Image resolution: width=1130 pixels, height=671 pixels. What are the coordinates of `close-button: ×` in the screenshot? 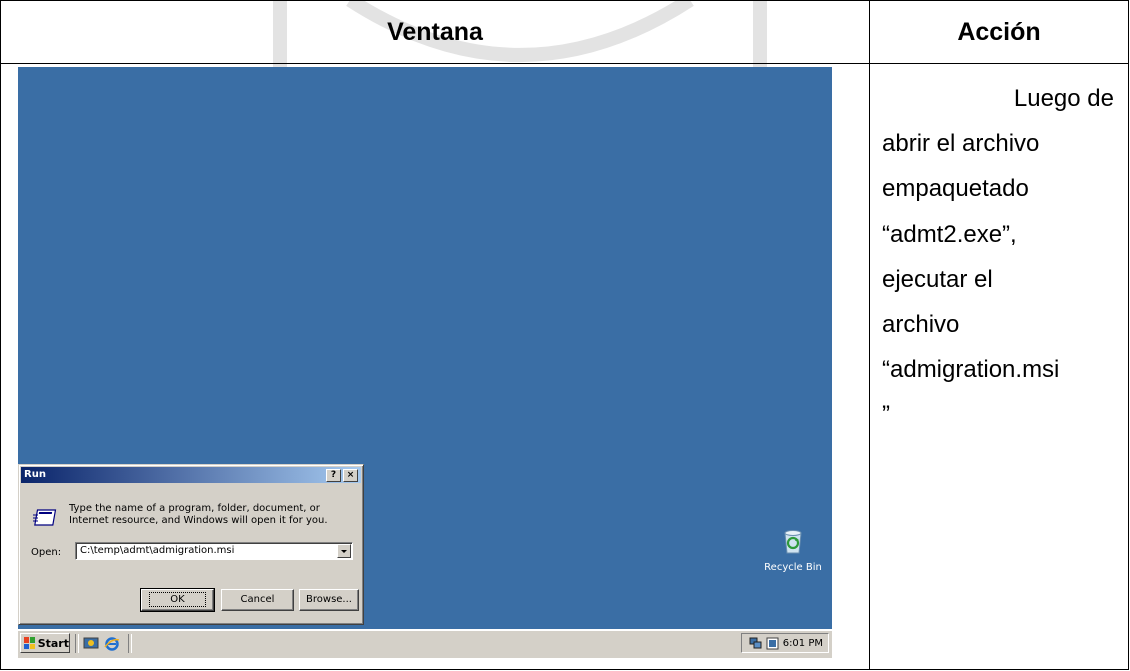 It's located at (350, 475).